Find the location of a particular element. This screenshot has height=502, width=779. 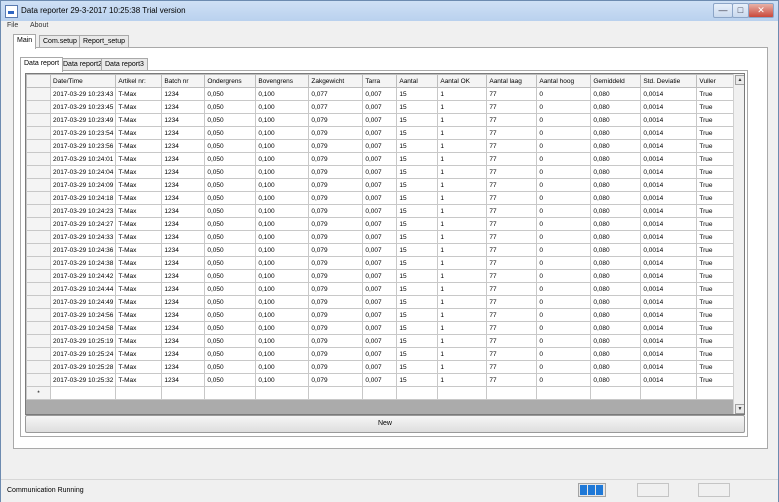

col-header: Artikel nr: is located at coordinates (139, 81).